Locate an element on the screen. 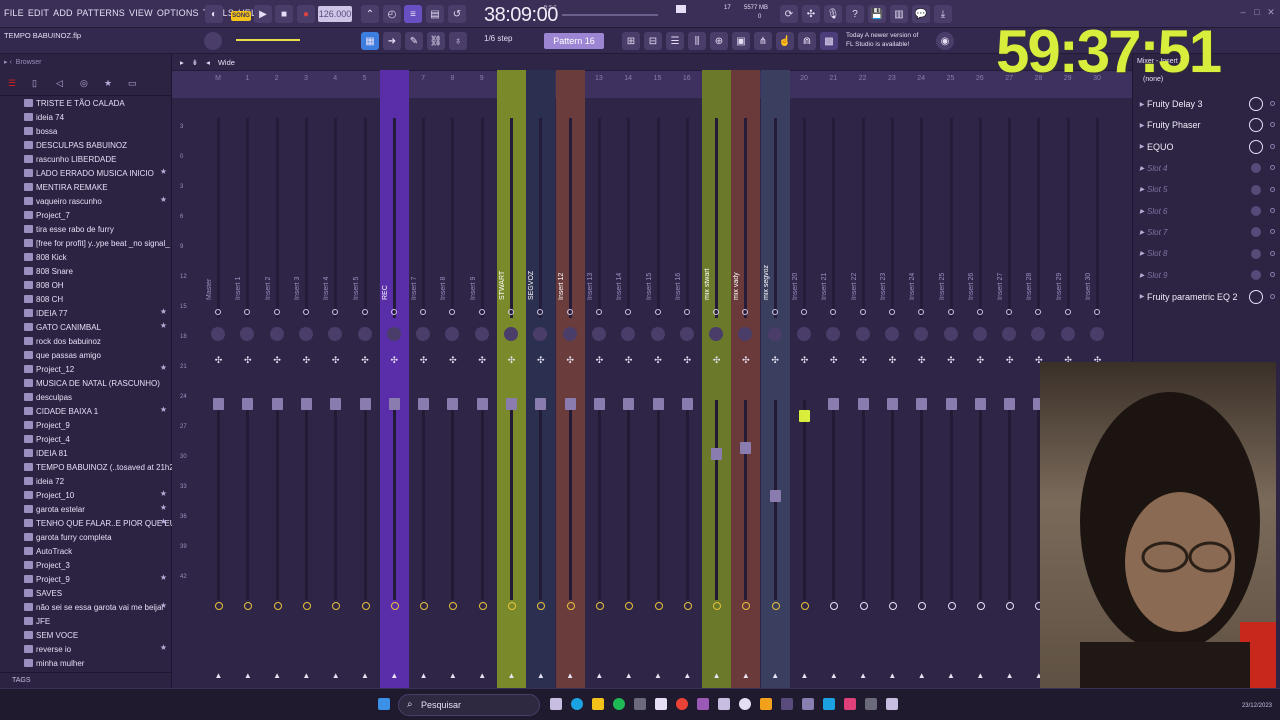  mixer-strip: mix segvoz ✣ ▲ is located at coordinates (775, 379).